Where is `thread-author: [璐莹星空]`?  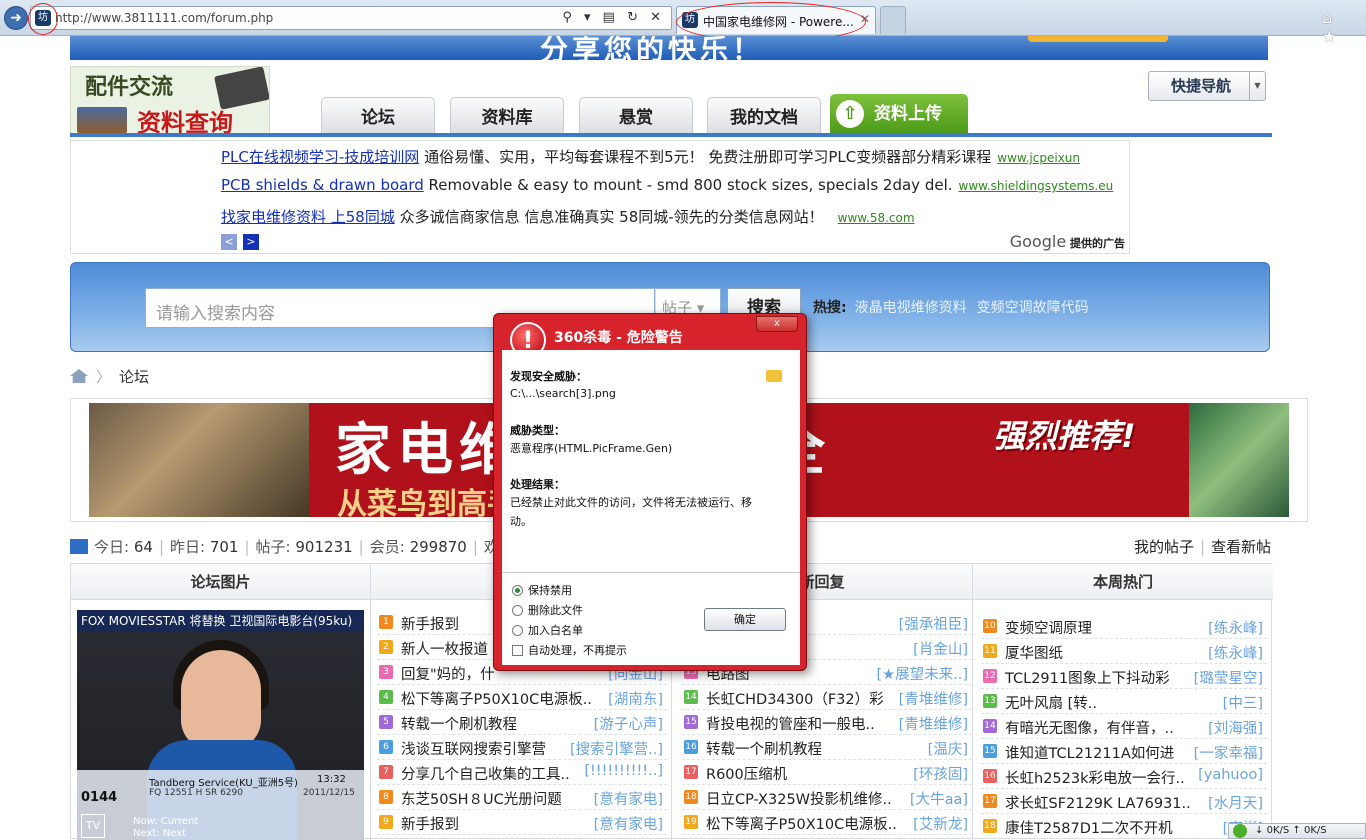 thread-author: [璐莹星空] is located at coordinates (1228, 677).